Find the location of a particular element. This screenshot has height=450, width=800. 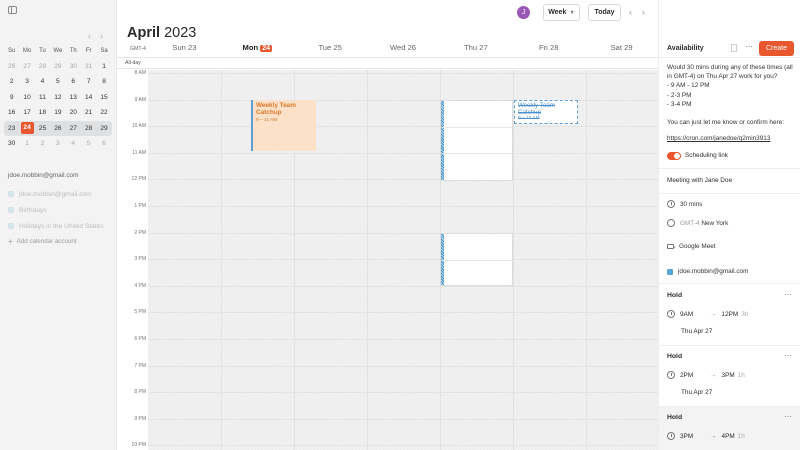

mini-calendar-day: 10 is located at coordinates (26, 97).